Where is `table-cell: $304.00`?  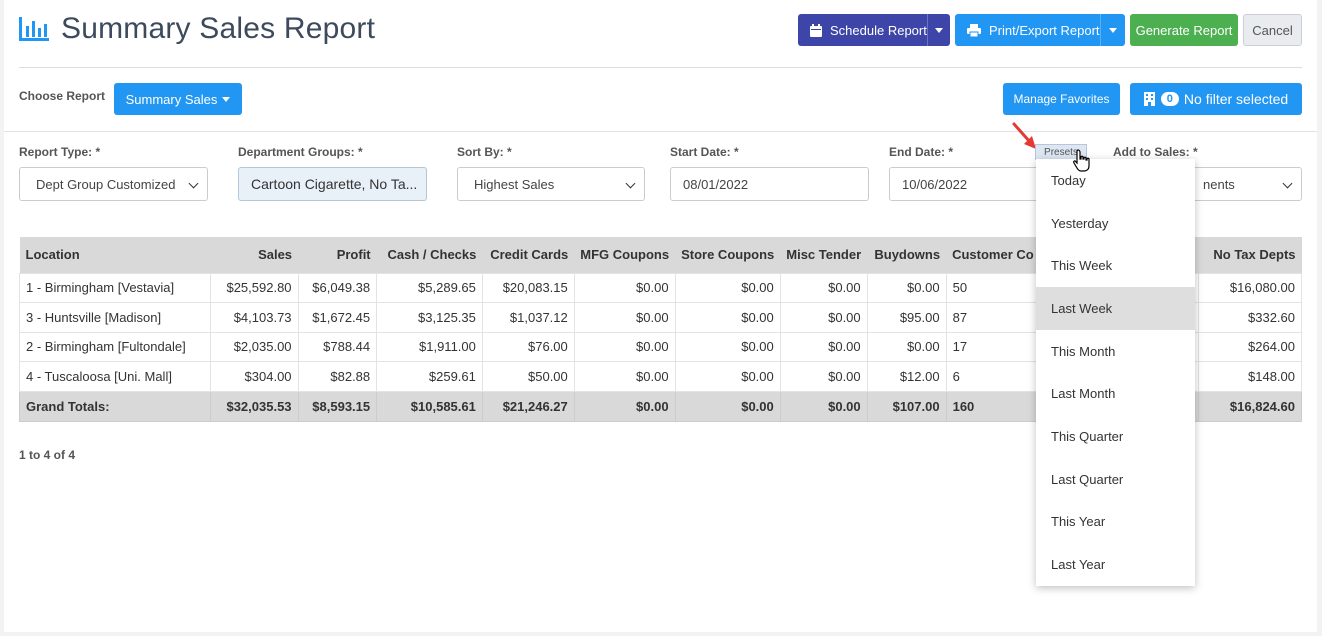
table-cell: $304.00 is located at coordinates (254, 376).